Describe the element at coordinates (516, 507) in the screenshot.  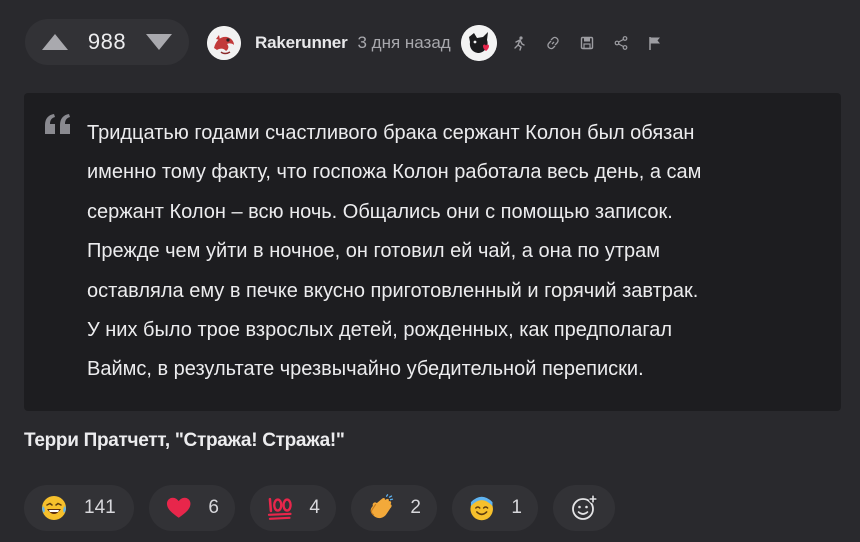
I see `reaction-count: 1` at that location.